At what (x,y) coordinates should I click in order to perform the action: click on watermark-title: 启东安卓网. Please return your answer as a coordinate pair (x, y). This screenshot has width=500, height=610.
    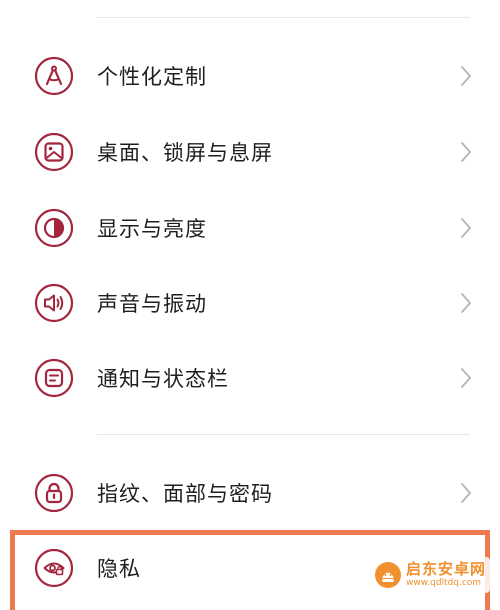
    Looking at the image, I should click on (445, 569).